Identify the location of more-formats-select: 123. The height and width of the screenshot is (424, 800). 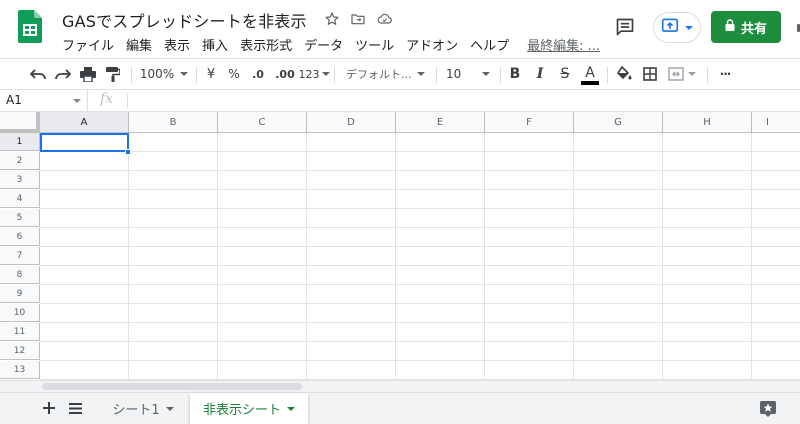
(314, 74).